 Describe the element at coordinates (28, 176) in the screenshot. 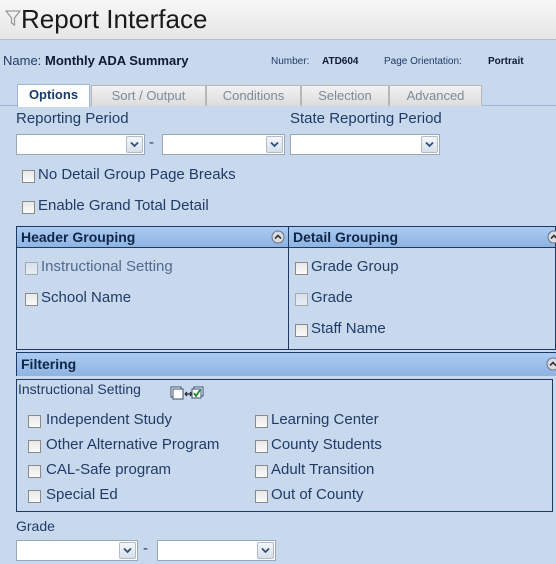

I see `no-detail-page-breaks-checkbox` at that location.